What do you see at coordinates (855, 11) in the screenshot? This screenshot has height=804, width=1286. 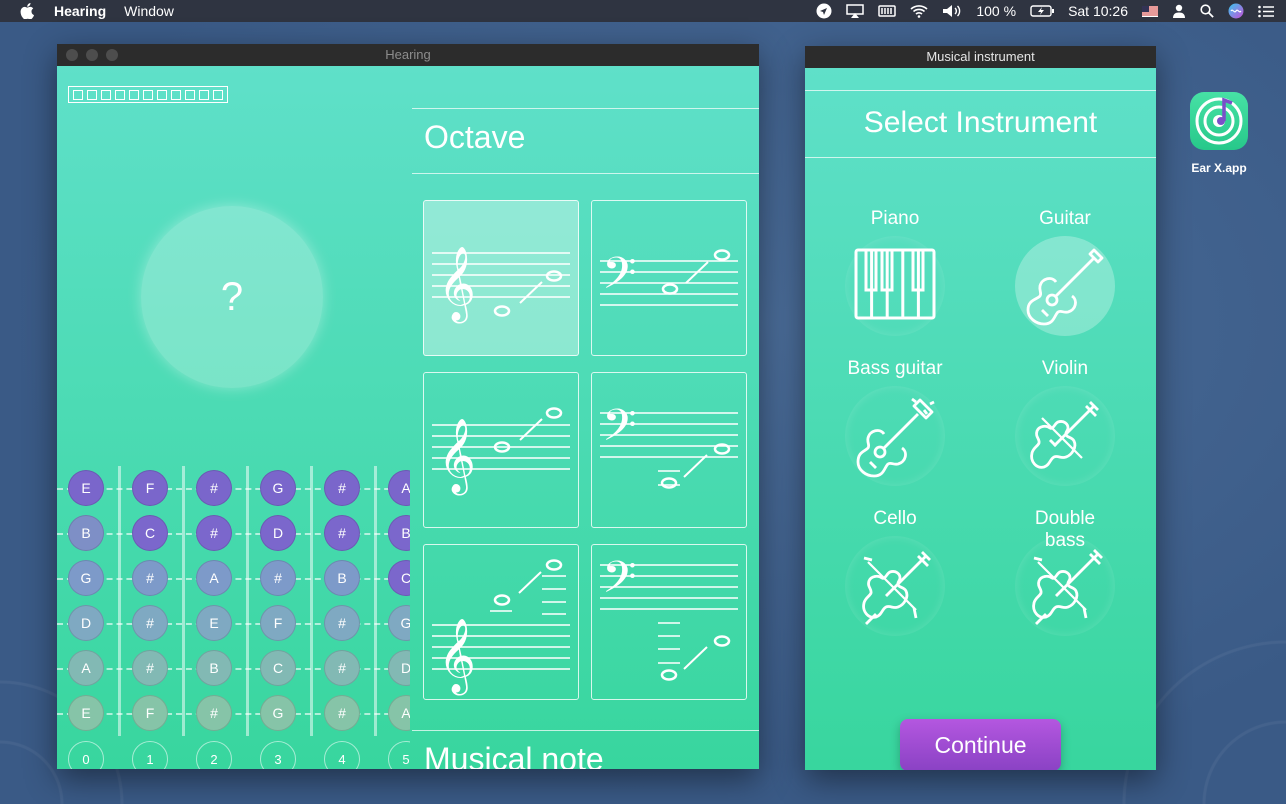 I see `airplay-icon` at bounding box center [855, 11].